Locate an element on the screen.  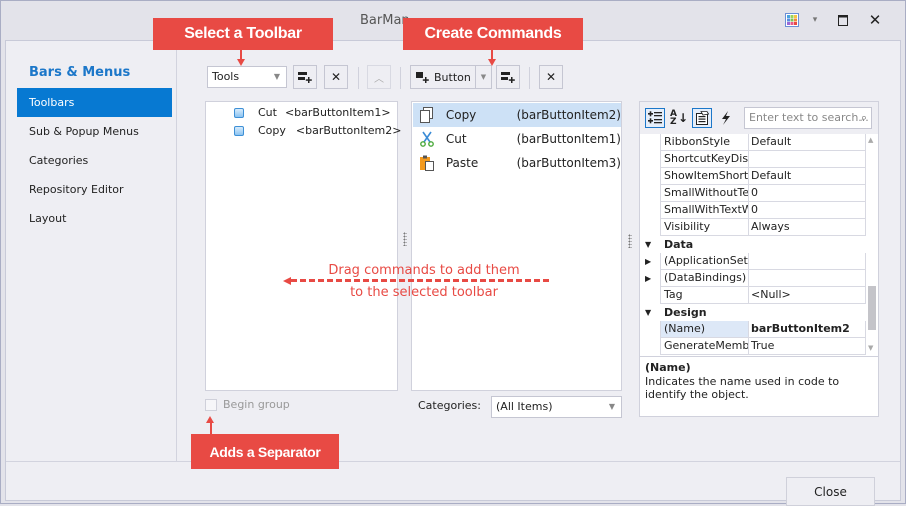
property-name: SmallWithoutTextWidth is located at coordinates (704, 193).